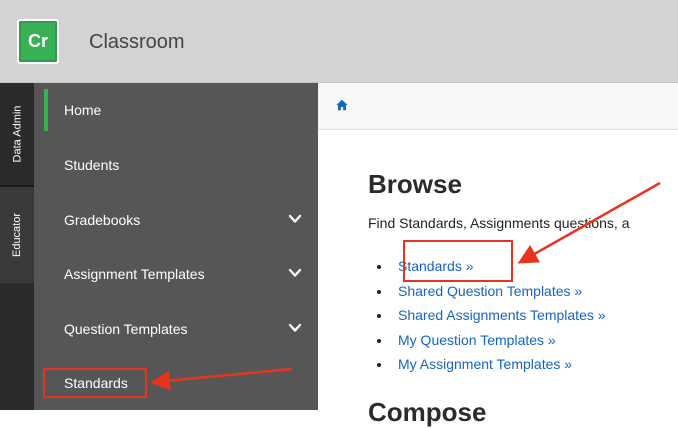 The height and width of the screenshot is (428, 678). What do you see at coordinates (589, 222) in the screenshot?
I see `arrow-to-standards-link` at bounding box center [589, 222].